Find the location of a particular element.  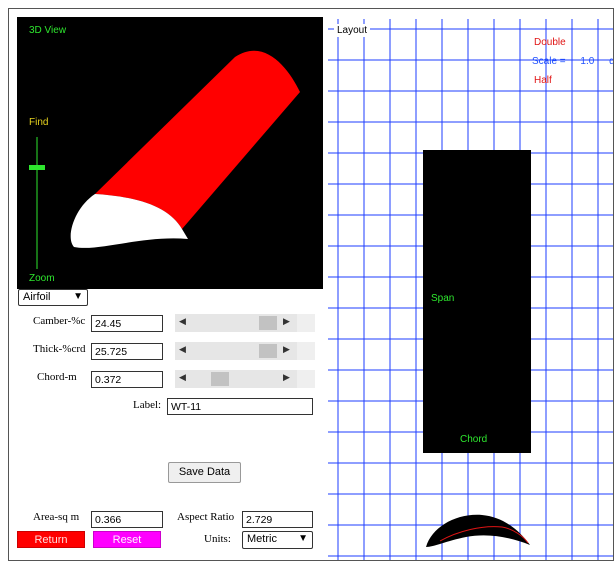

thickness-slider-thumb is located at coordinates (268, 351).